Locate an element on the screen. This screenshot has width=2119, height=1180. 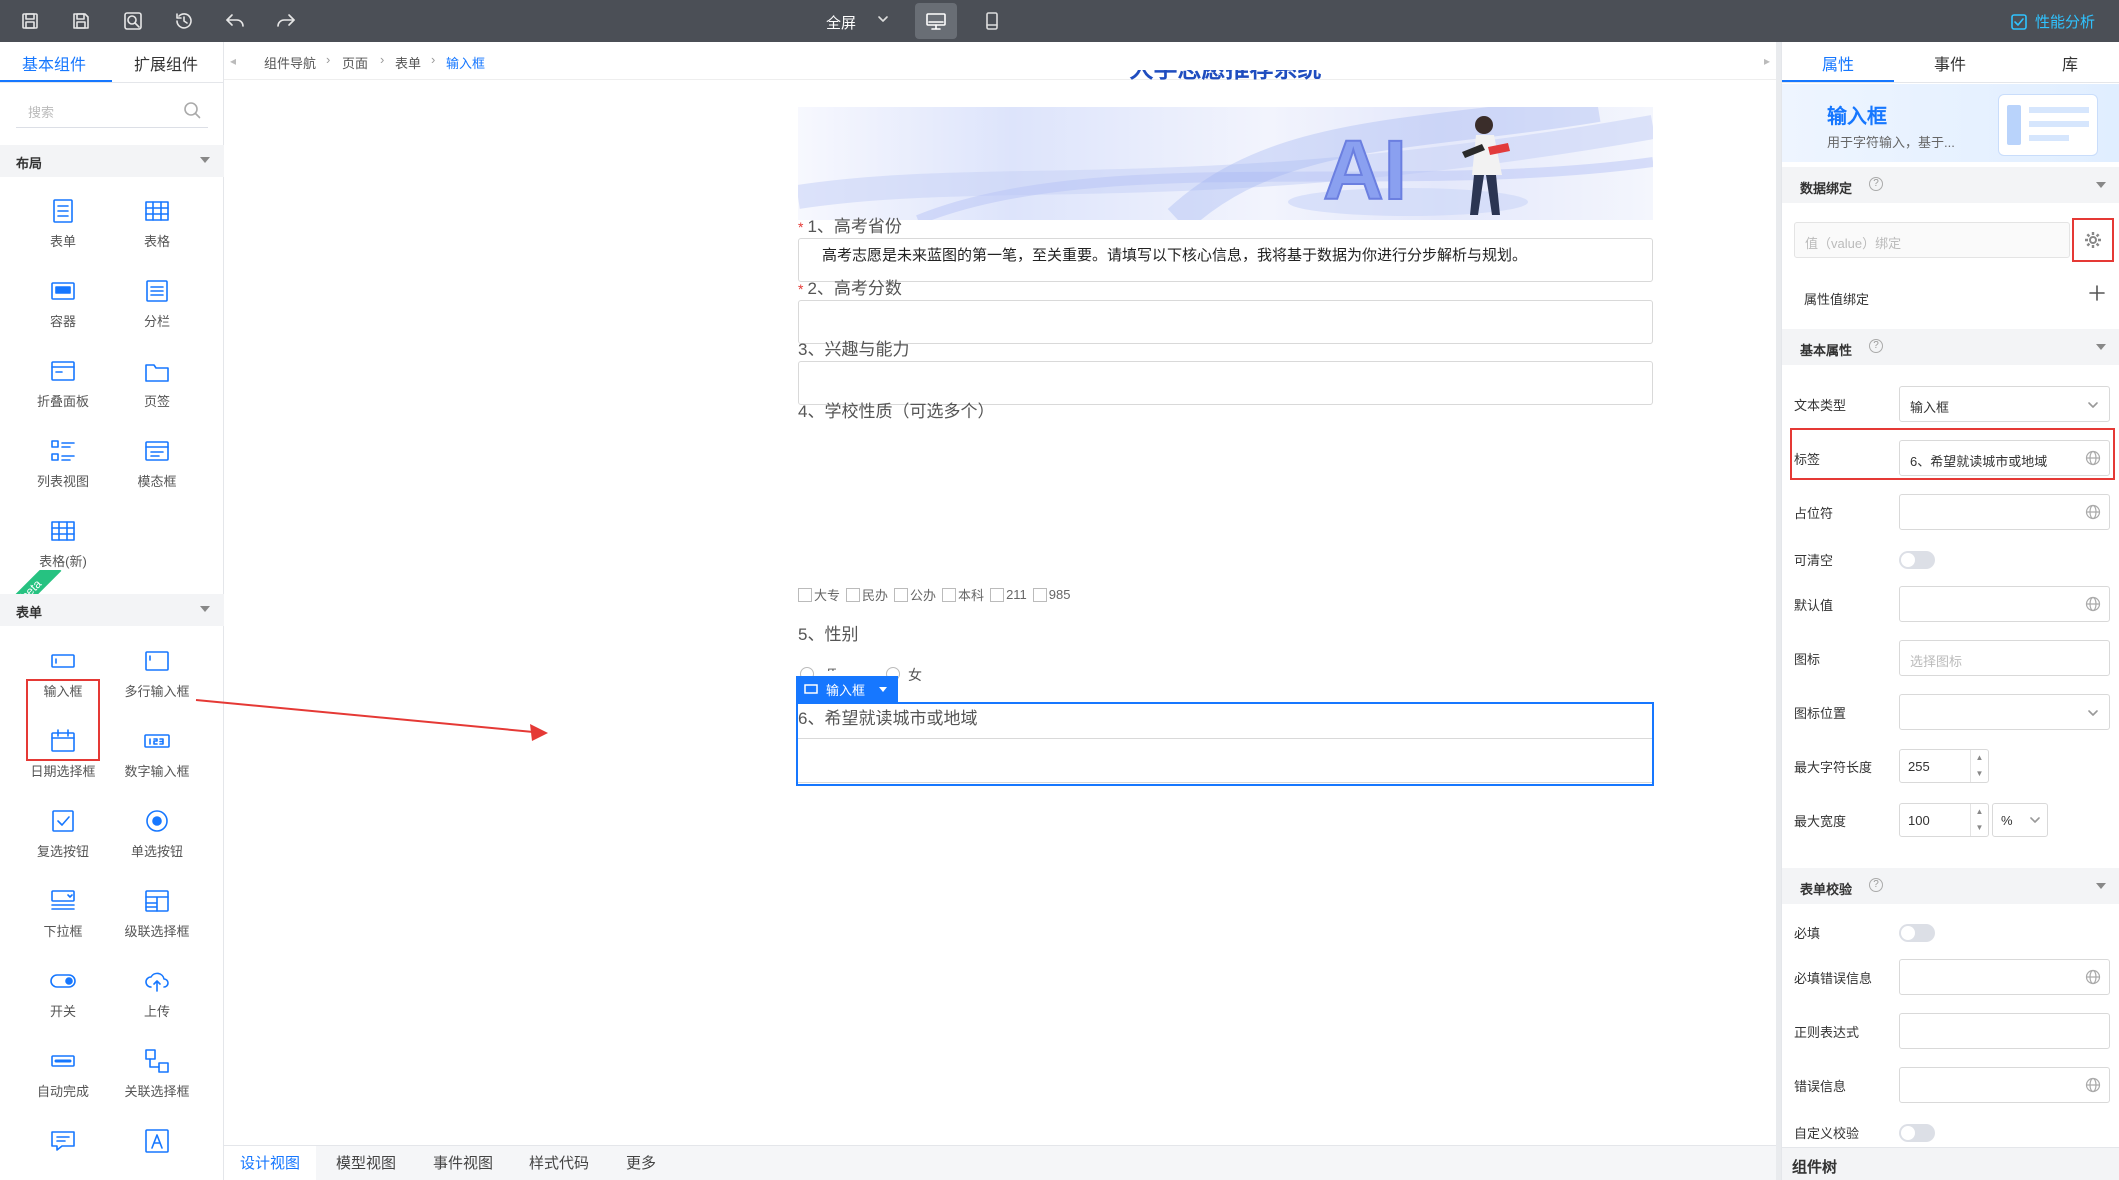
component-text is located at coordinates (157, 1148).